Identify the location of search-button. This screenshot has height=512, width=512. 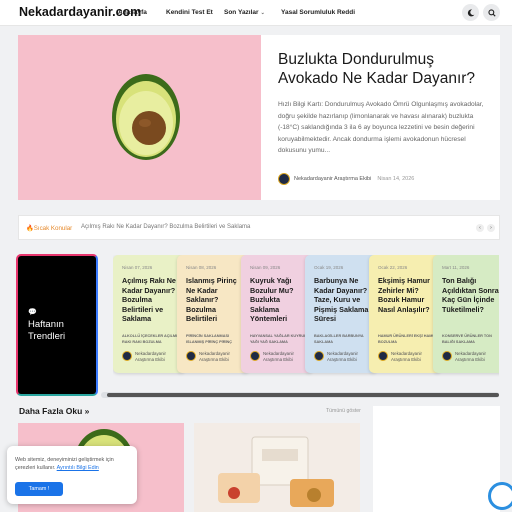
(491, 12).